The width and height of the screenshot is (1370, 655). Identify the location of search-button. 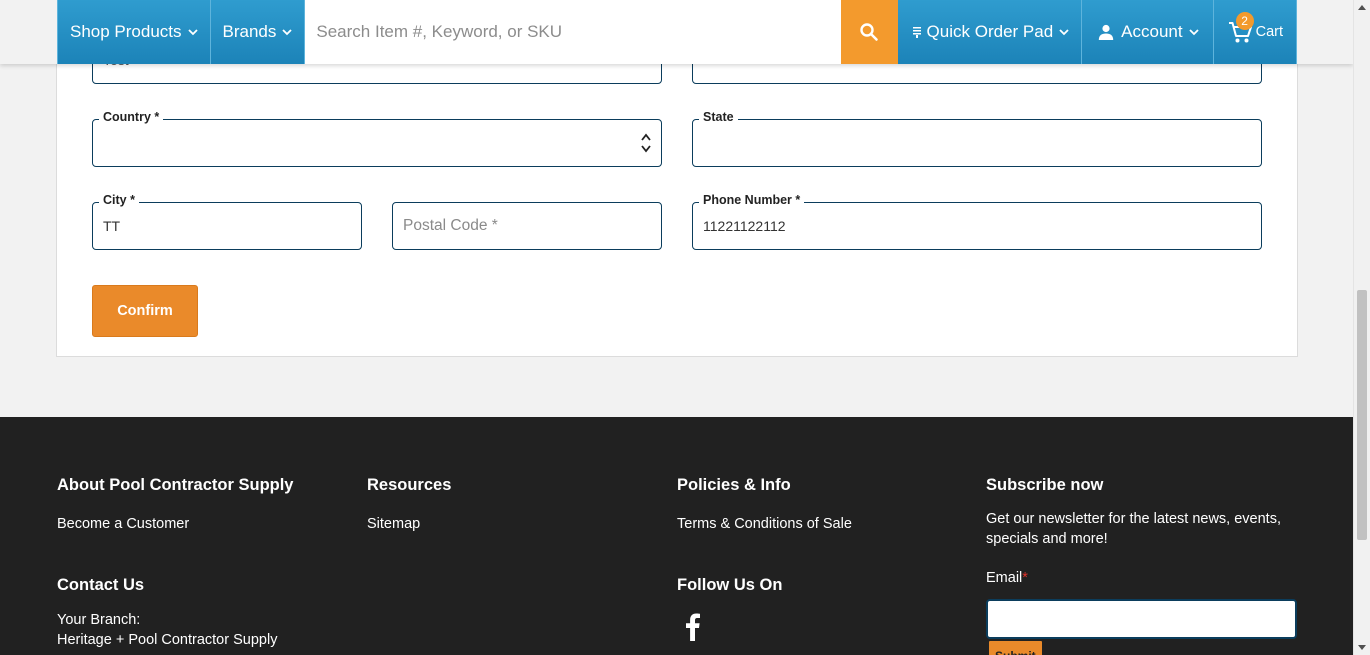
(869, 32).